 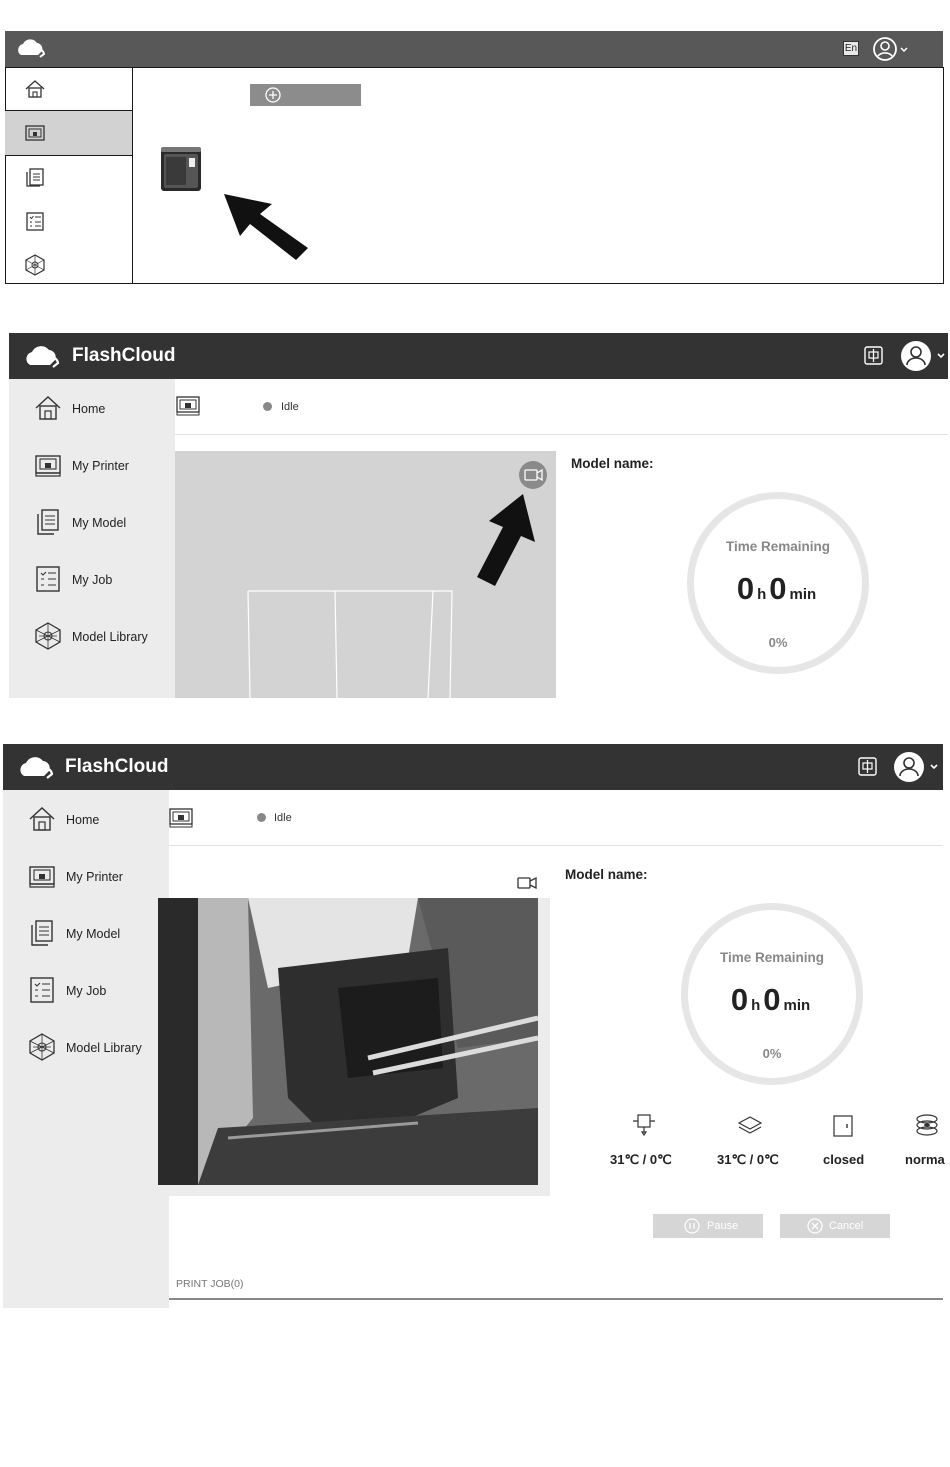 I want to click on cancel-icon, so click(x=815, y=1226).